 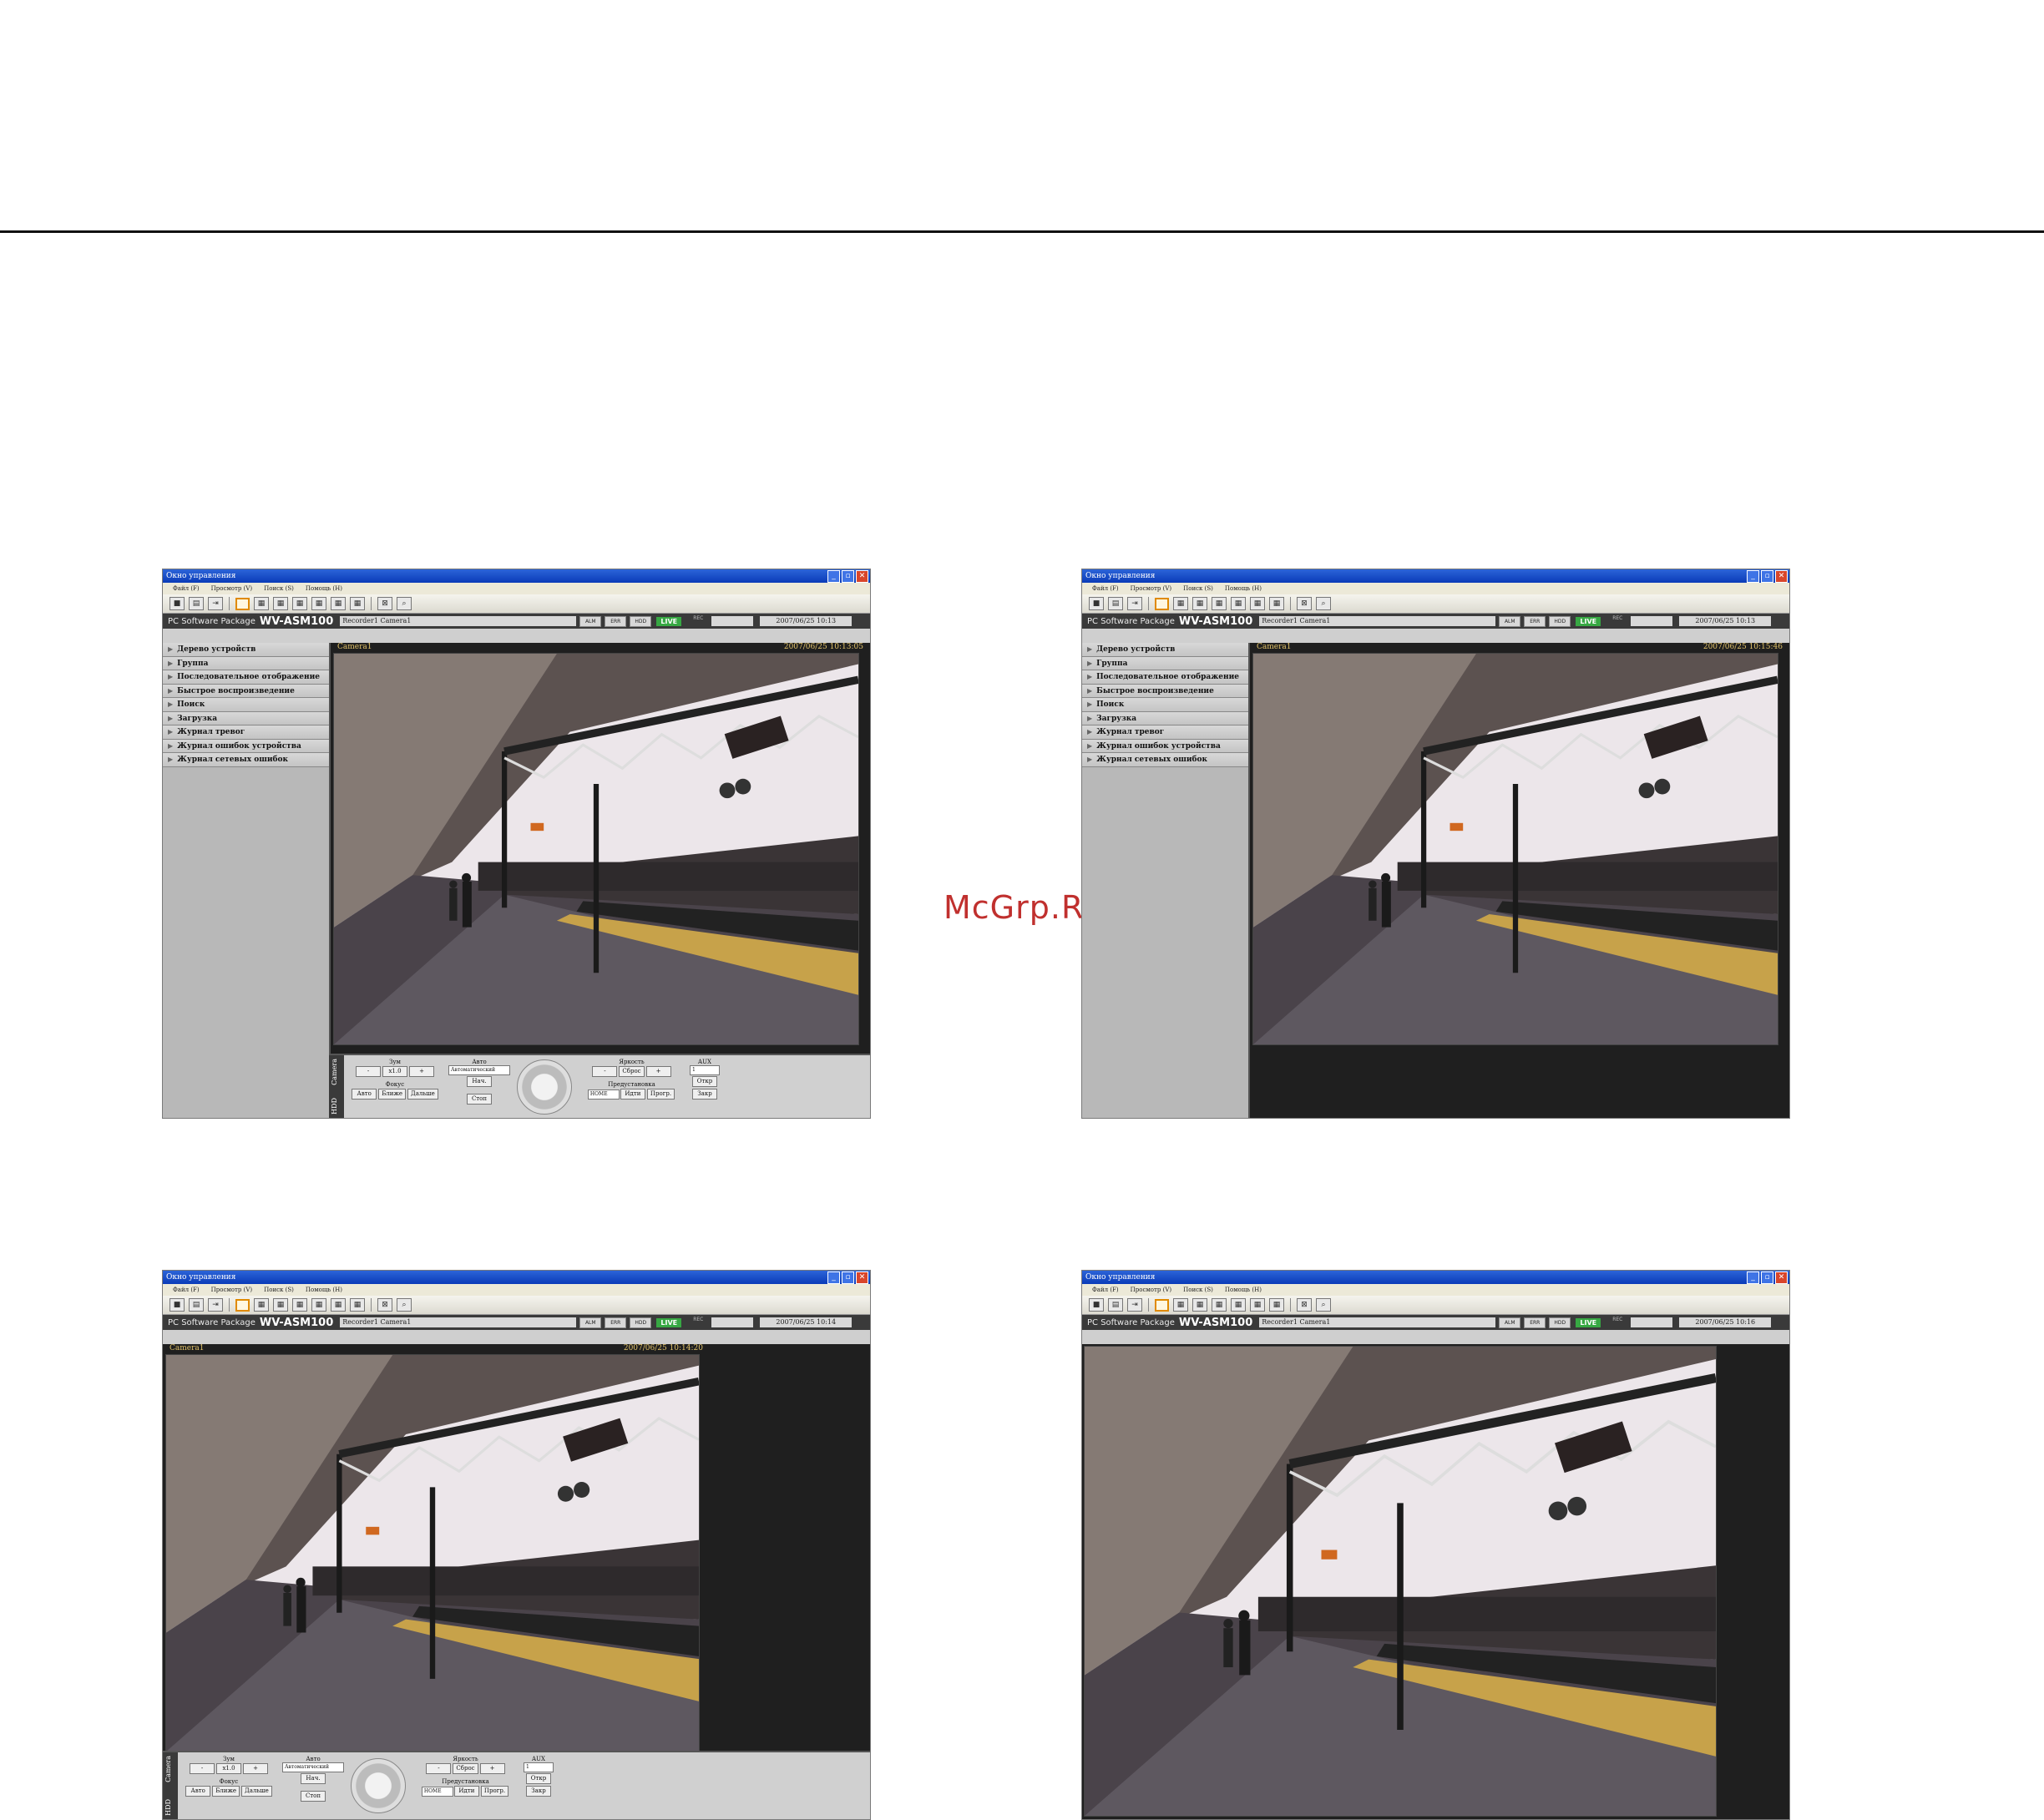 I want to click on brightness-minus-button: -, so click(x=439, y=1768).